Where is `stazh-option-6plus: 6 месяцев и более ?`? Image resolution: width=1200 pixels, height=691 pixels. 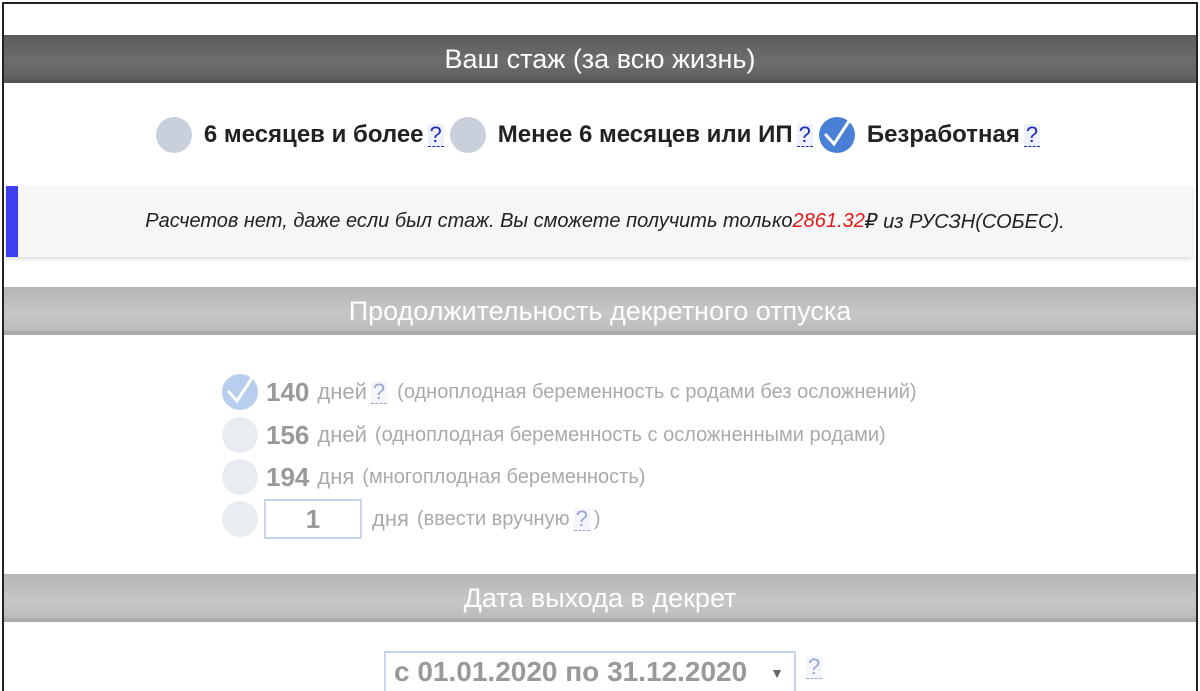
stazh-option-6plus: 6 месяцев и более ? is located at coordinates (301, 135).